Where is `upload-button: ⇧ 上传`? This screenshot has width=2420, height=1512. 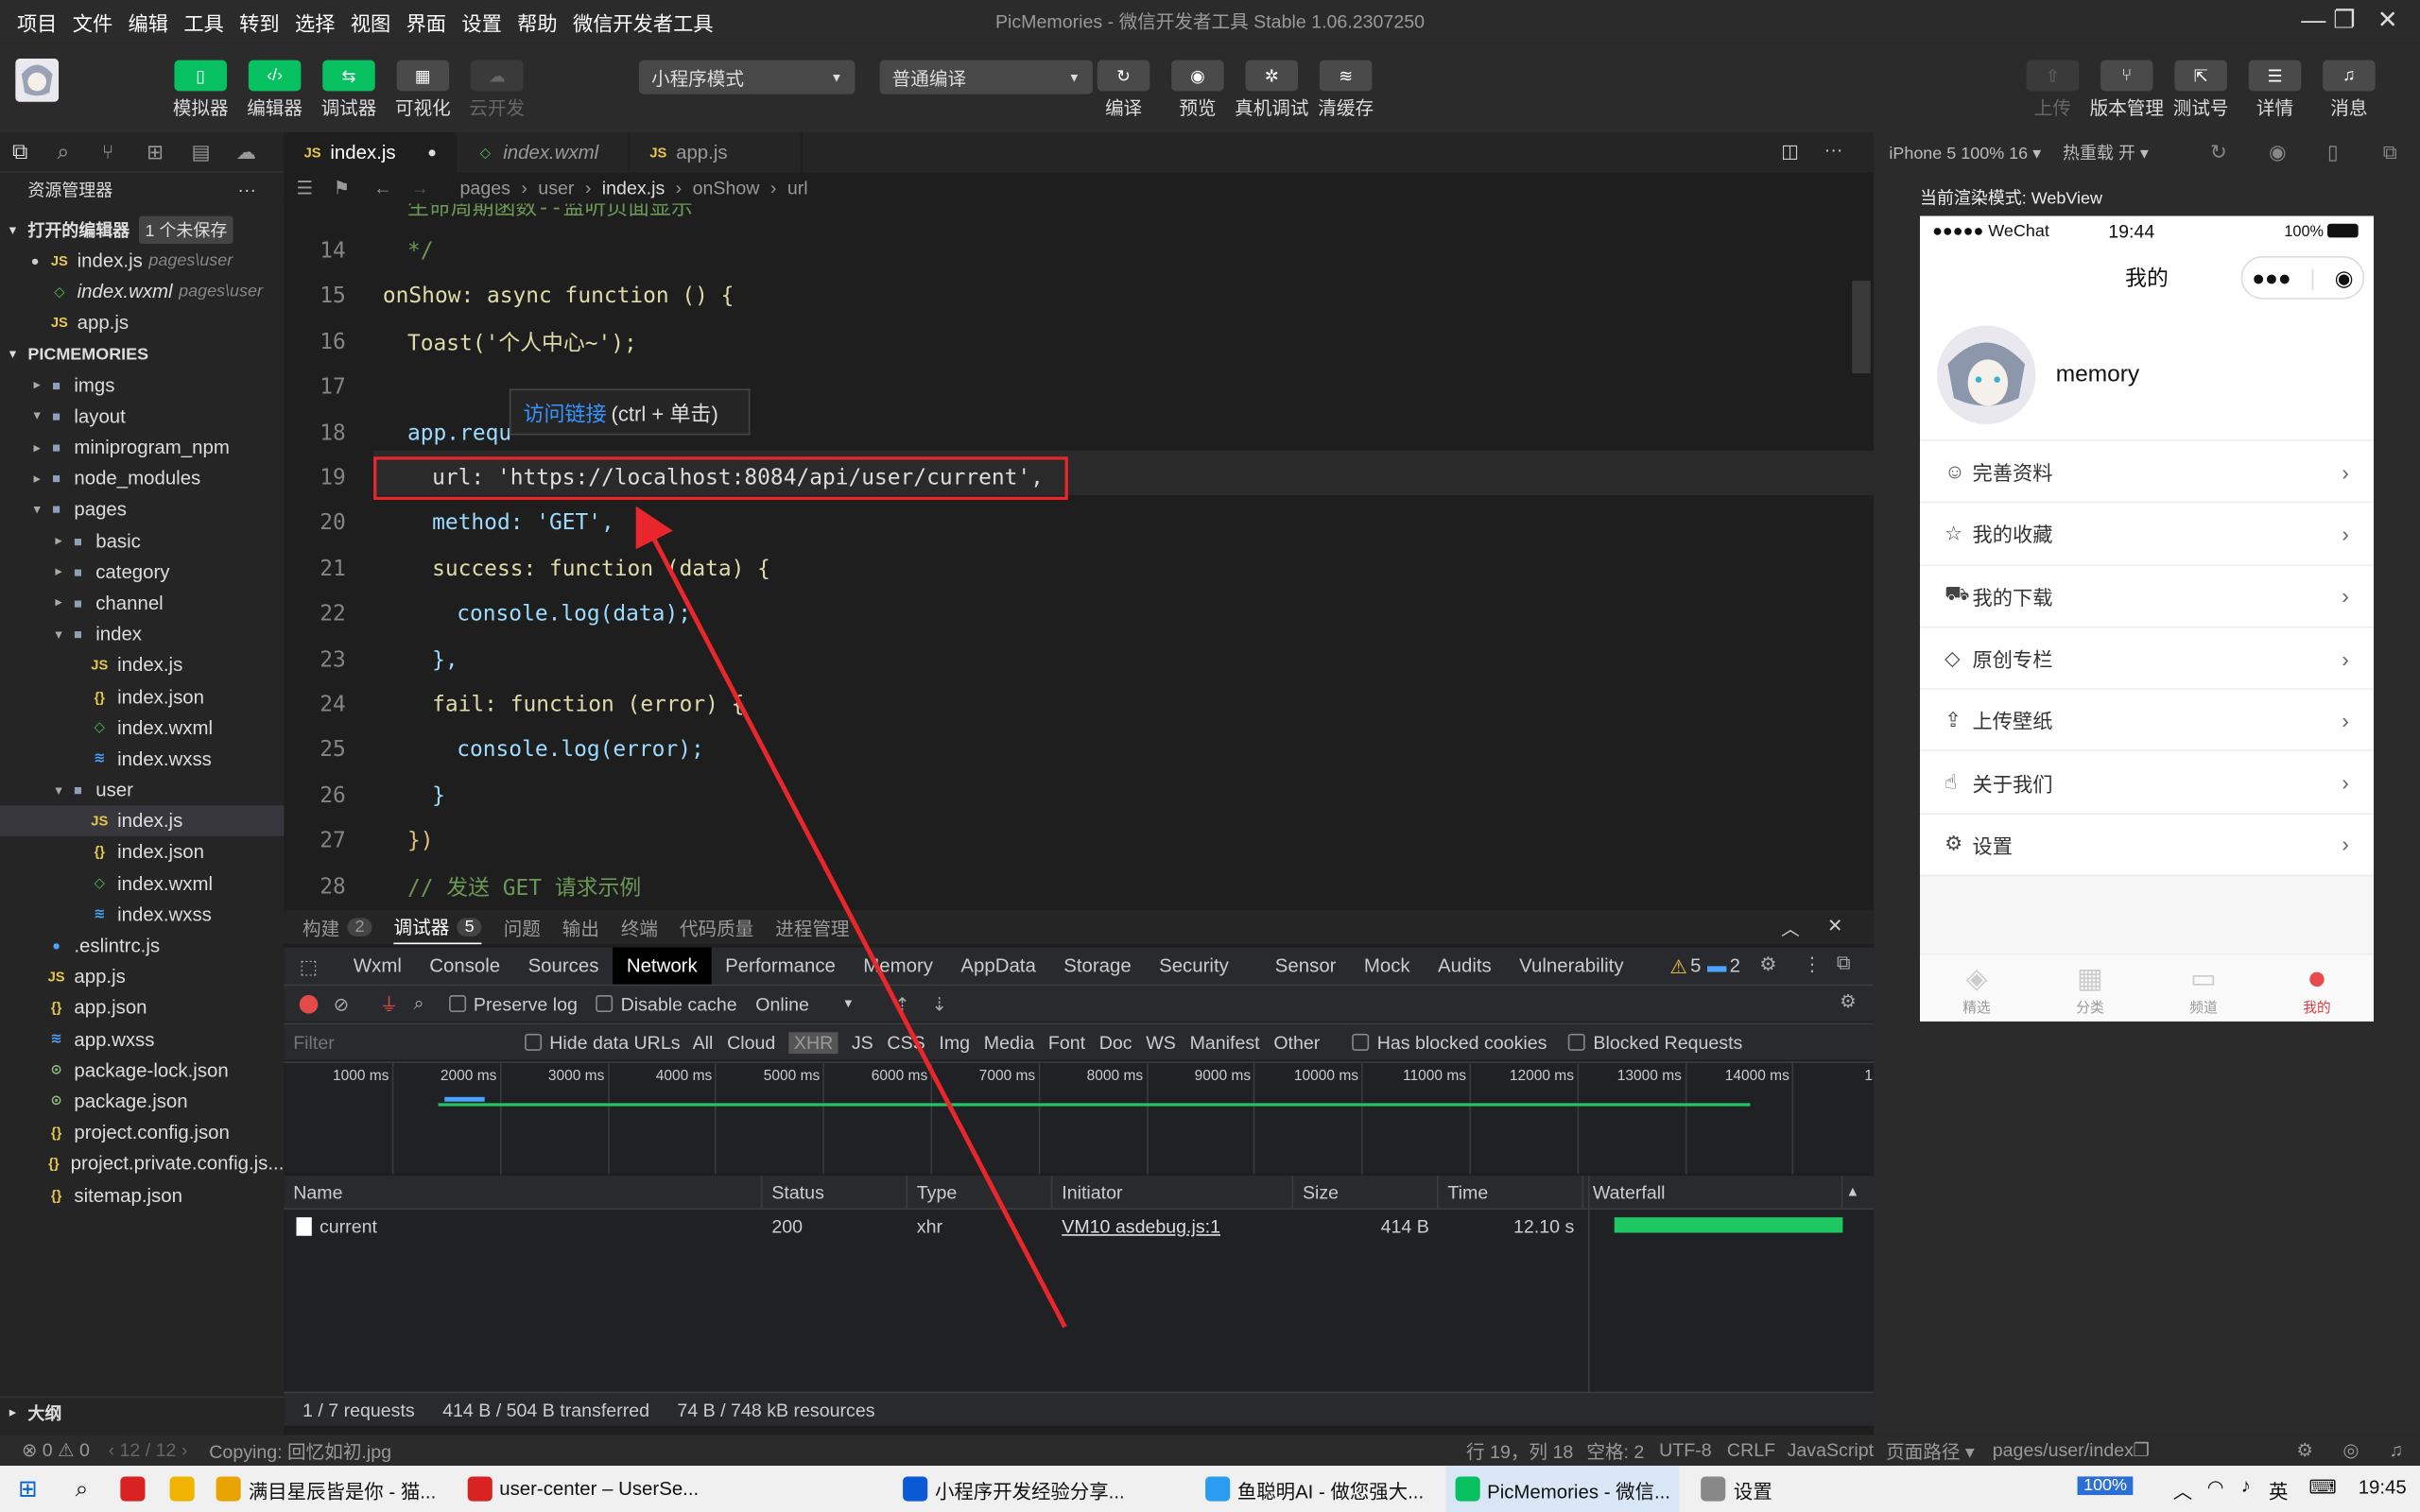
upload-button: ⇧ 上传 is located at coordinates (2052, 90).